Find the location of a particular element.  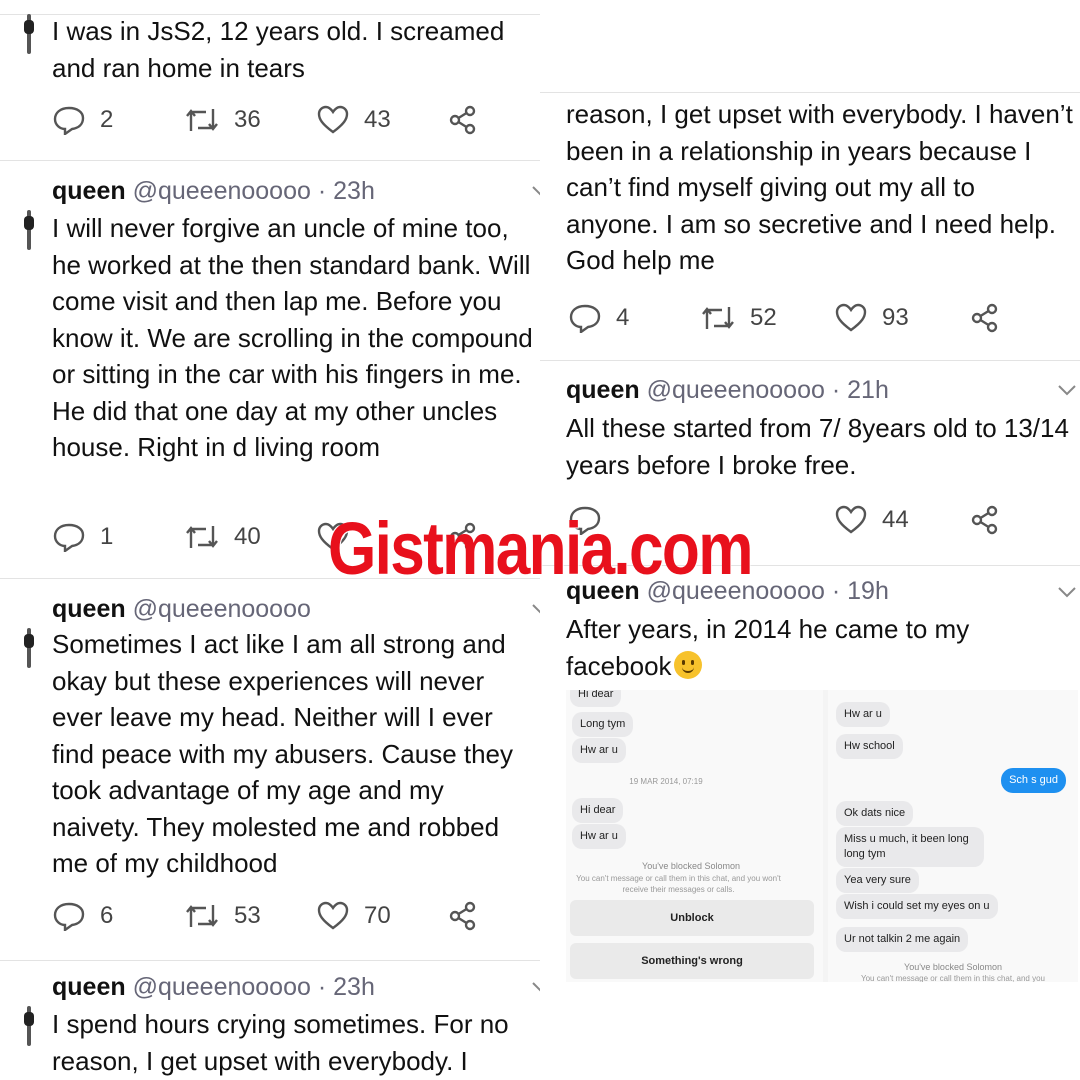

tweet-header: queen @queeenooooo is located at coordinates (181, 609).